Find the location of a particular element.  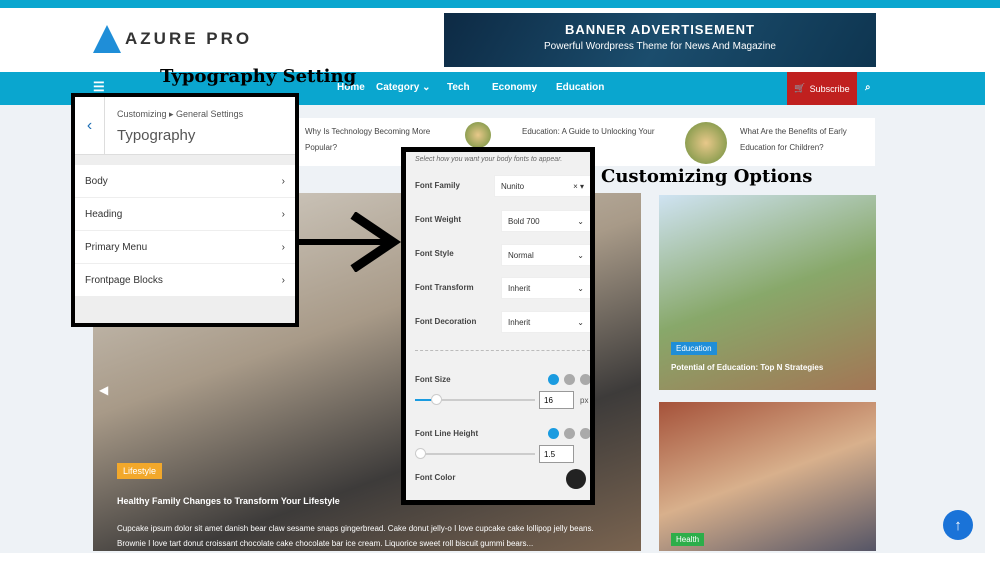

font-family-select: Nunito × ▾ is located at coordinates (542, 186).